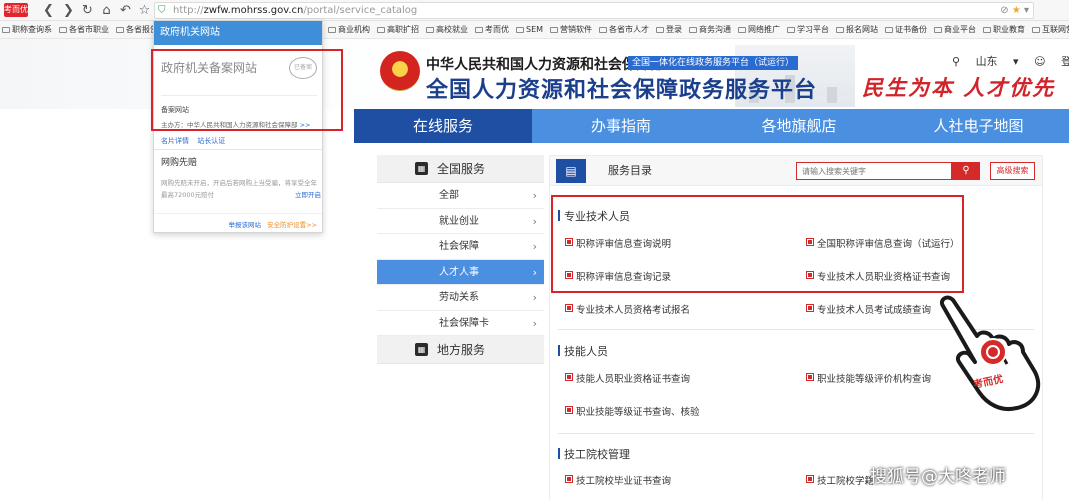 The height and width of the screenshot is (500, 1069). Describe the element at coordinates (621, 126) in the screenshot. I see `tab-guide: 办事指南` at that location.